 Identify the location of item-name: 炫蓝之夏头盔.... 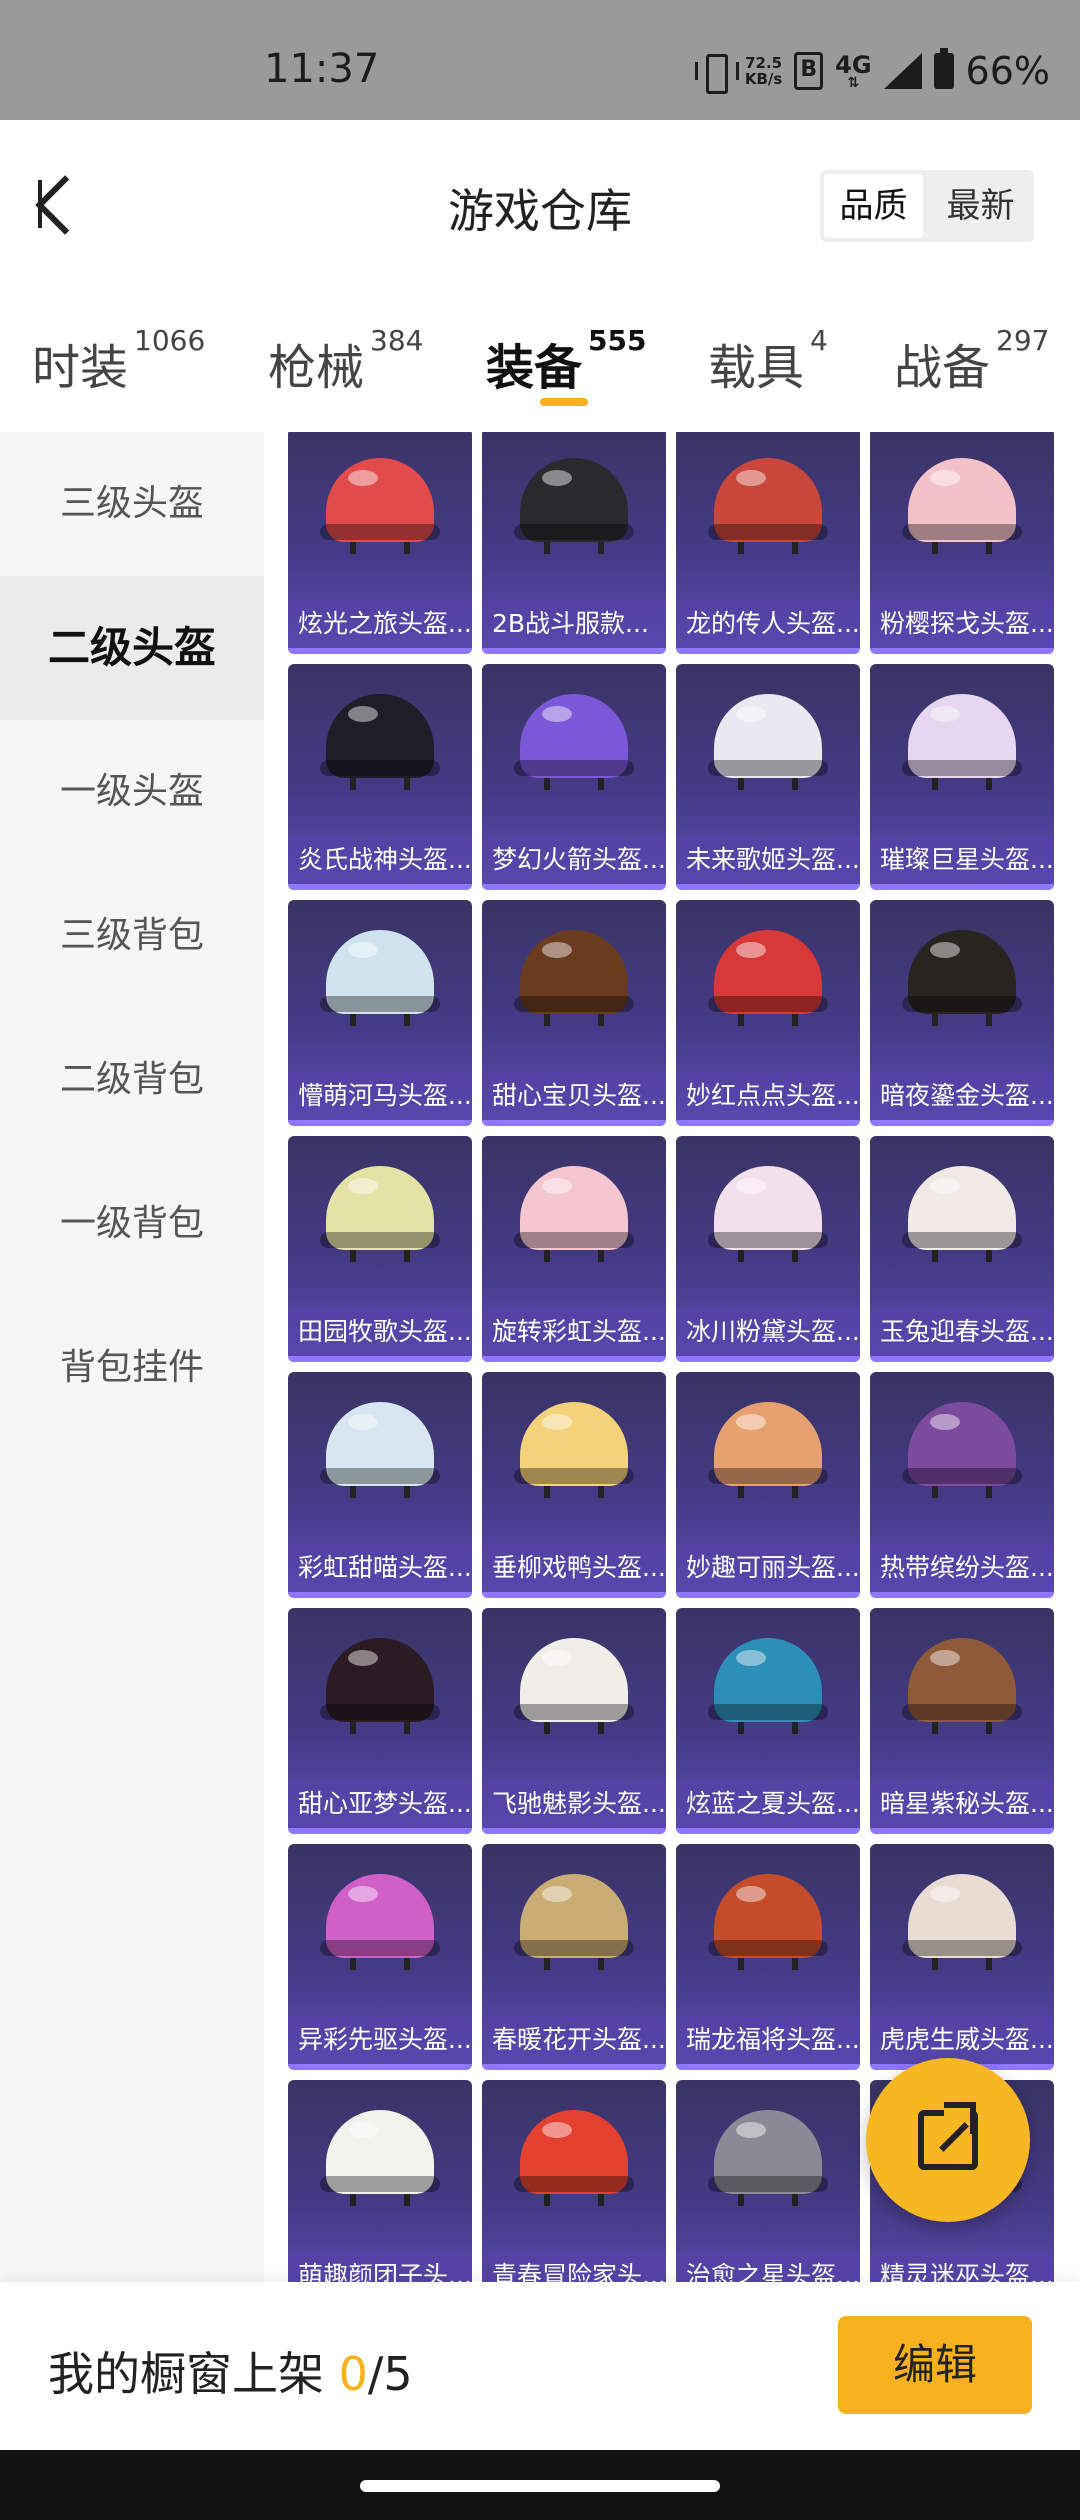
(768, 1804).